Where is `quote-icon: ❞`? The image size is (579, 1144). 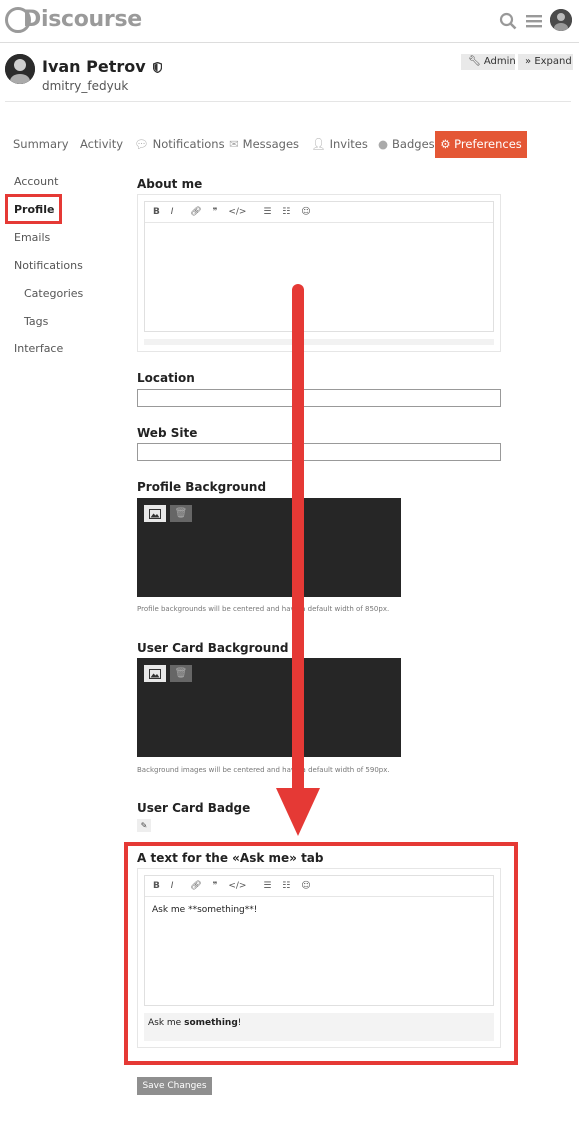
quote-icon: ❞ is located at coordinates (215, 212).